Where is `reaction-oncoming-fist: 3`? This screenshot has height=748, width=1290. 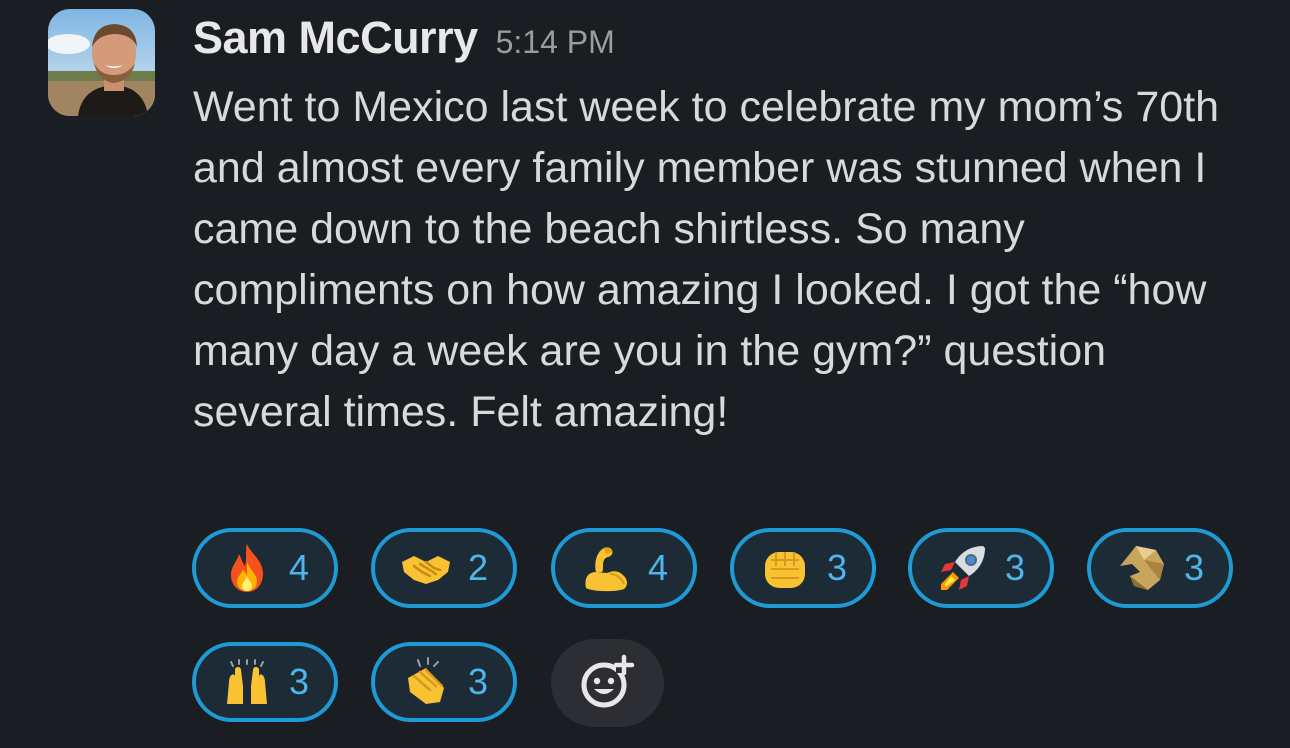 reaction-oncoming-fist: 3 is located at coordinates (803, 568).